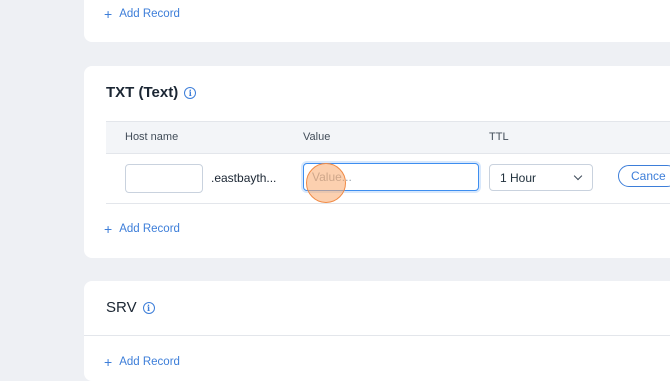 This screenshot has height=381, width=670. I want to click on column-header-ttl: TTL, so click(499, 137).